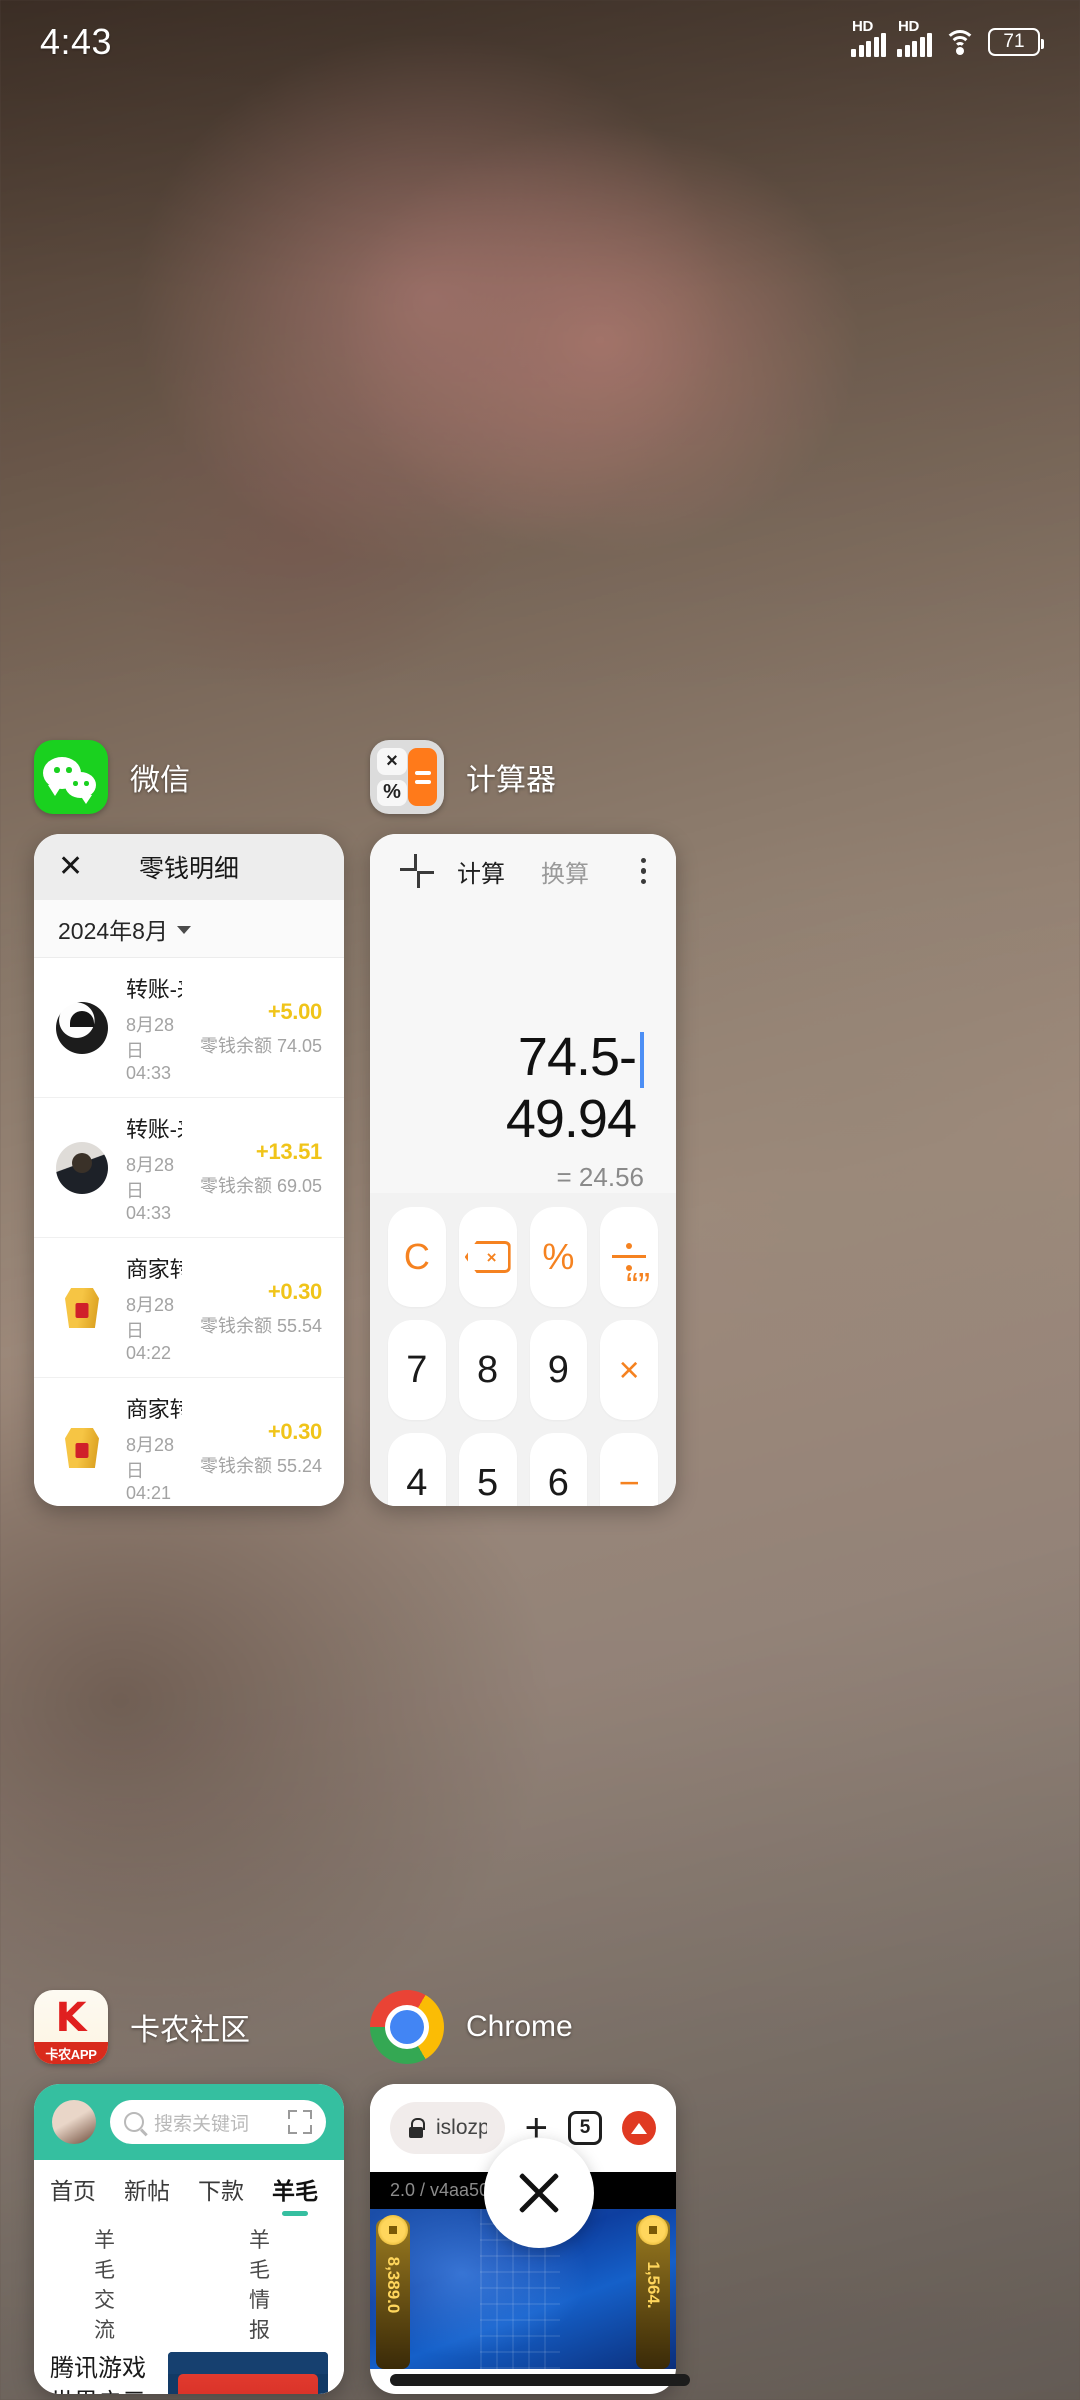  Describe the element at coordinates (417, 1469) in the screenshot. I see `digit-4-key: 4` at that location.